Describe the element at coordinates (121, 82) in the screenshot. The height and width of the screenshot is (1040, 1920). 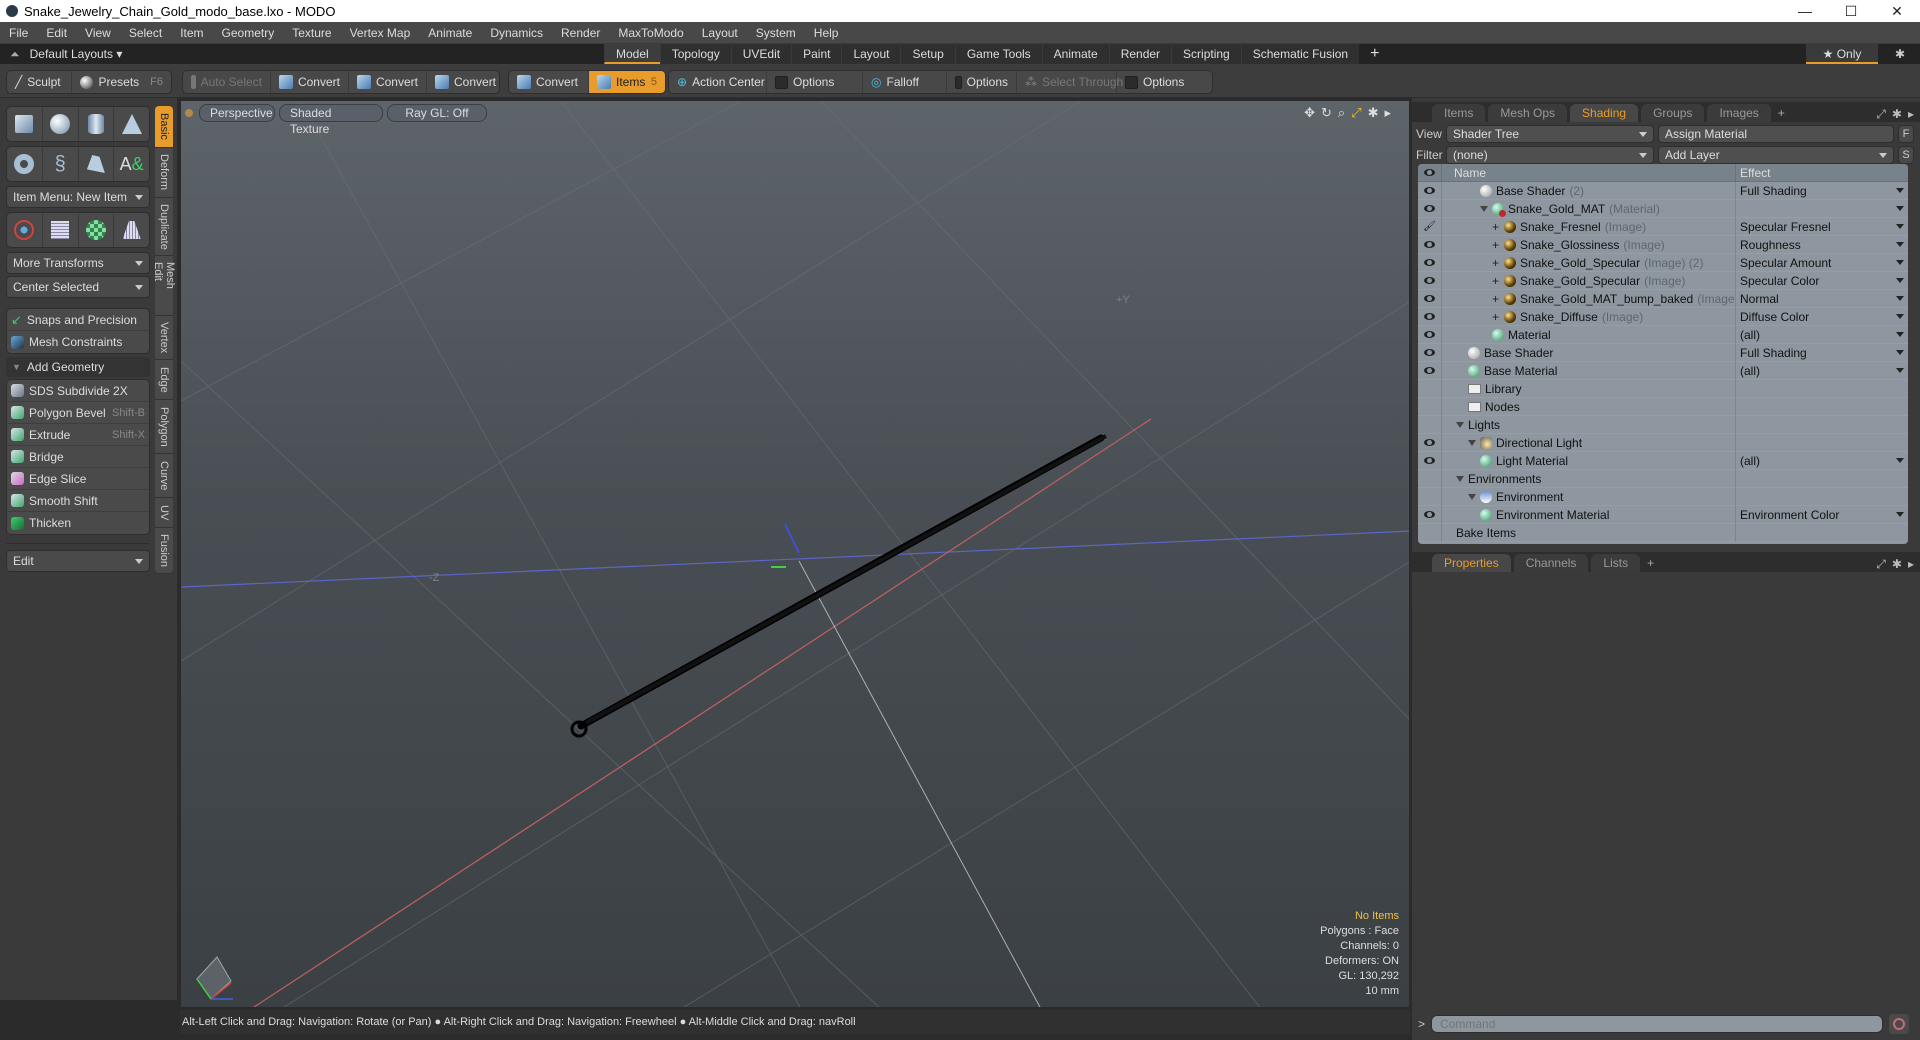
I see `presets-button: Presets F6` at that location.